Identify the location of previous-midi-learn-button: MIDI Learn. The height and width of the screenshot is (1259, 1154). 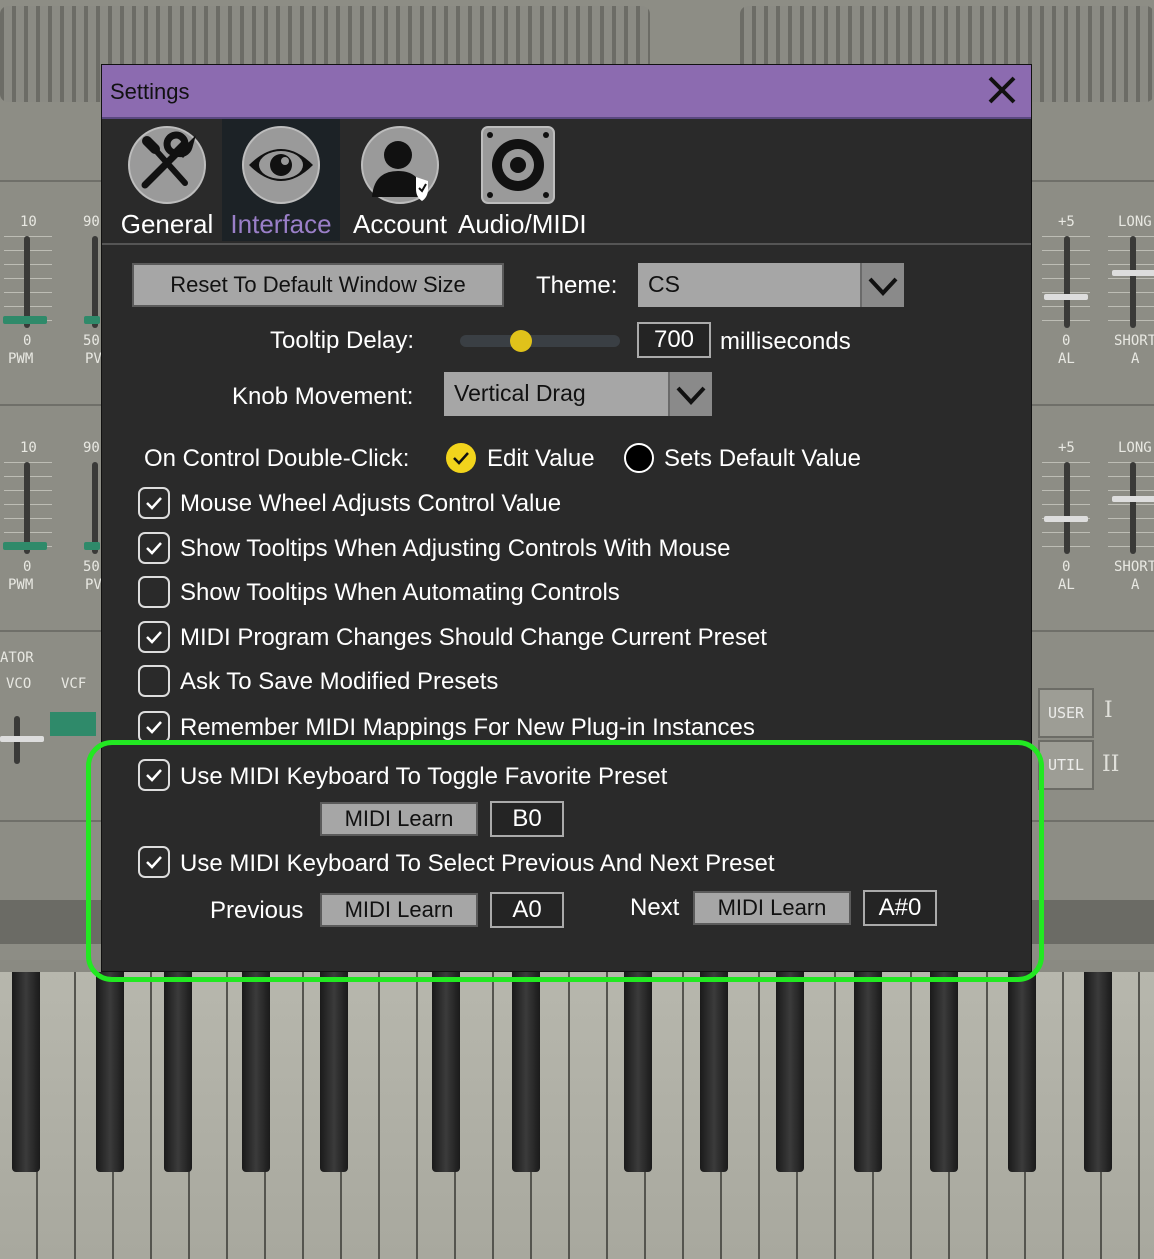
(399, 910).